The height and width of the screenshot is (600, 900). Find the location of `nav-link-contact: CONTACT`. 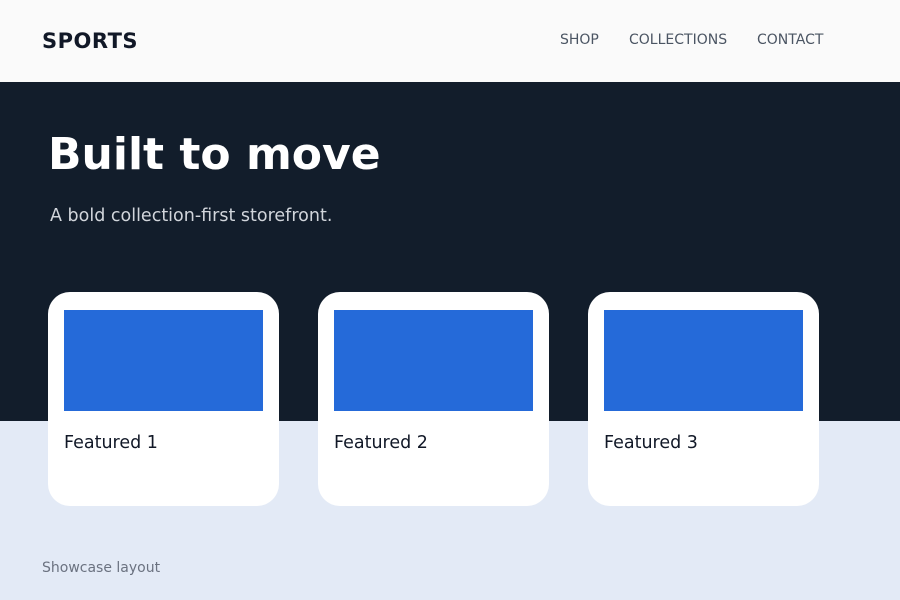

nav-link-contact: CONTACT is located at coordinates (790, 40).